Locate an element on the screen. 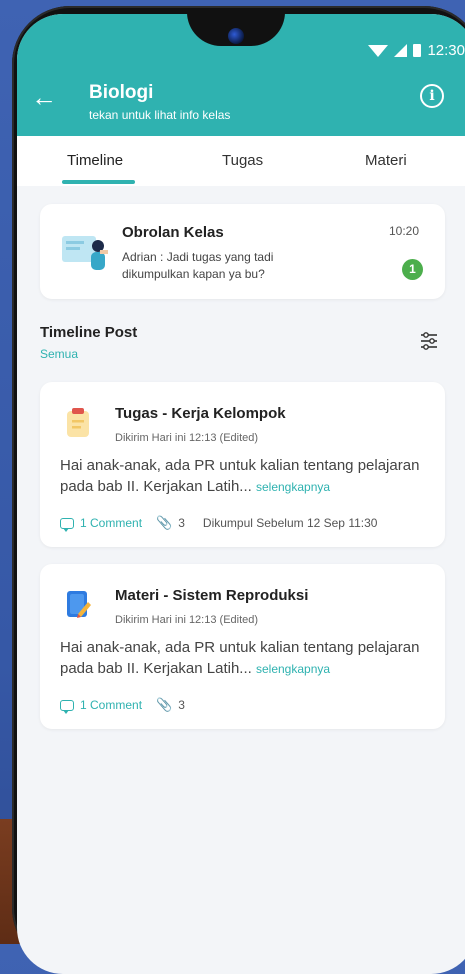 The height and width of the screenshot is (974, 465). unread-badge: 1 is located at coordinates (412, 269).